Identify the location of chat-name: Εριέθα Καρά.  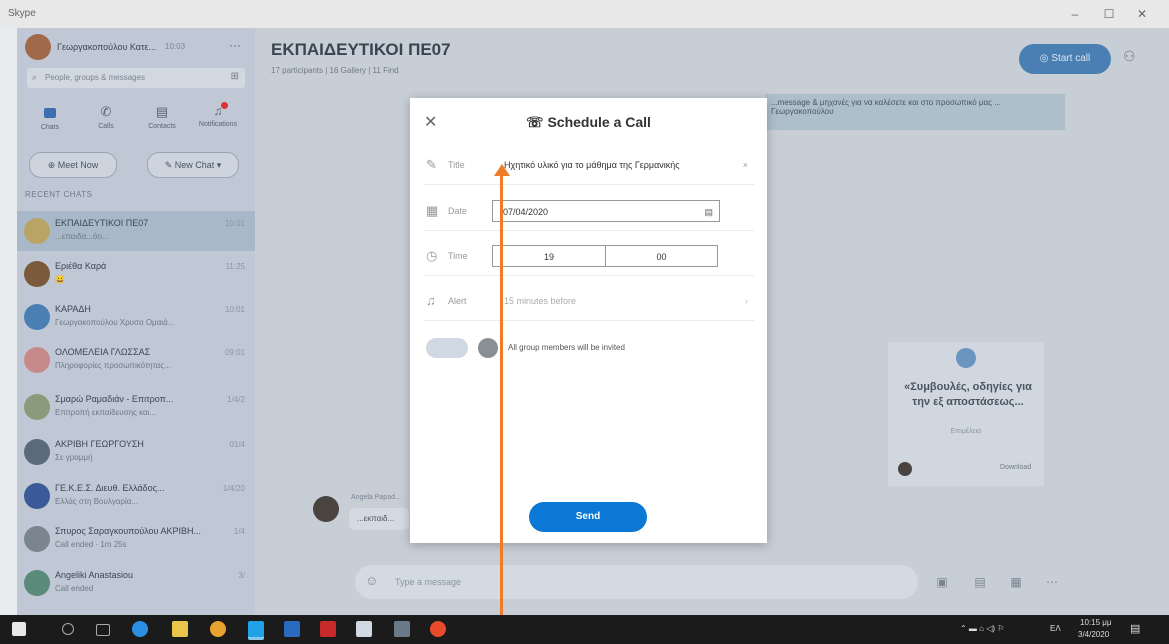
(81, 266).